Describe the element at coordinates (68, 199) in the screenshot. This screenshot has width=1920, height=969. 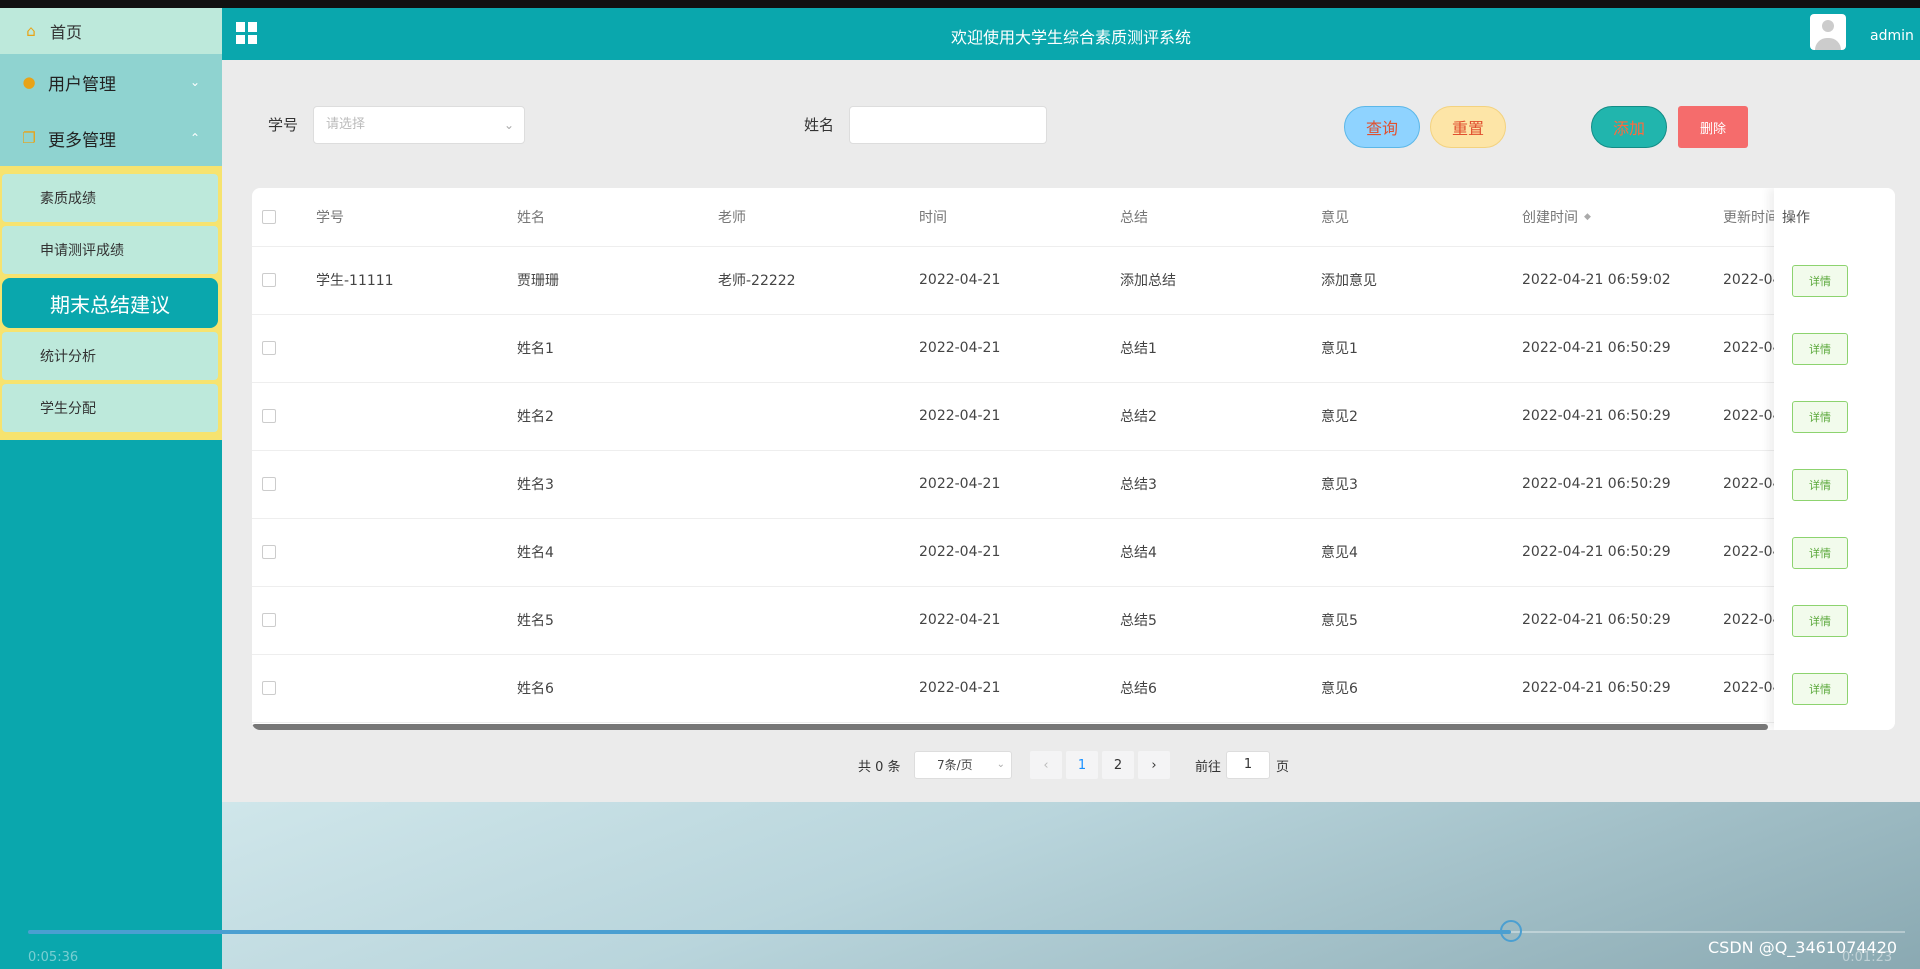
I see `sidebar-item-label: 素质成绩` at that location.